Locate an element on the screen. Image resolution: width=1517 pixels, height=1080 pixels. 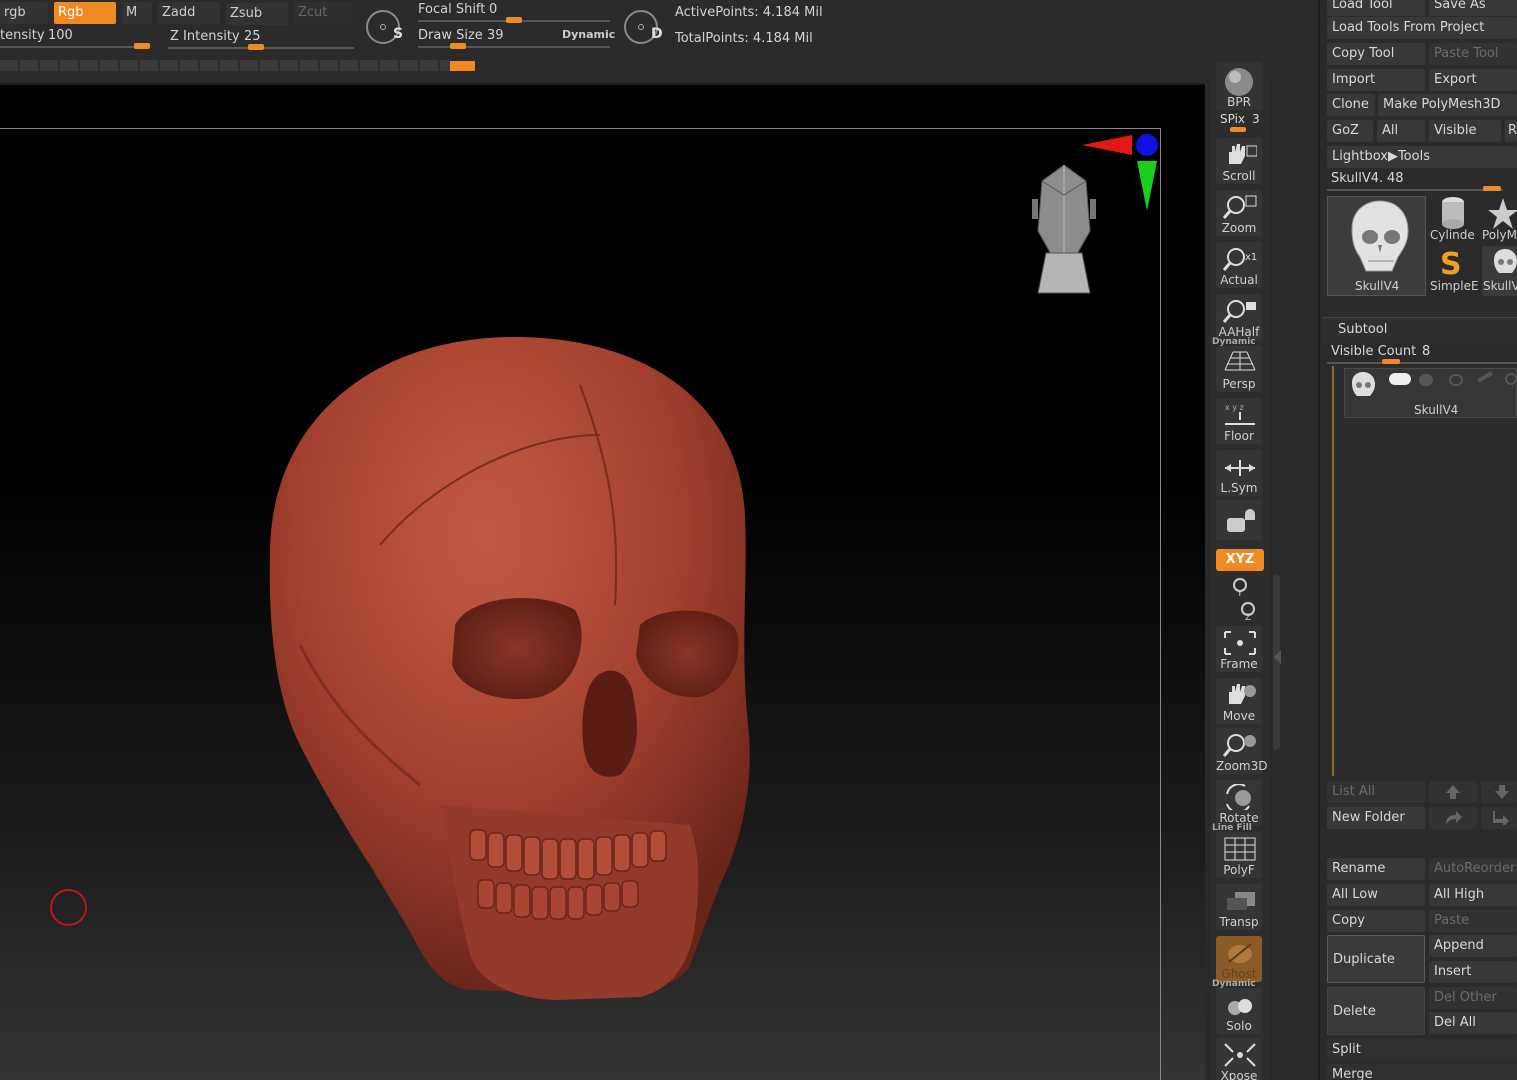
paste-tool-button: Paste Tool is located at coordinates (1473, 54).